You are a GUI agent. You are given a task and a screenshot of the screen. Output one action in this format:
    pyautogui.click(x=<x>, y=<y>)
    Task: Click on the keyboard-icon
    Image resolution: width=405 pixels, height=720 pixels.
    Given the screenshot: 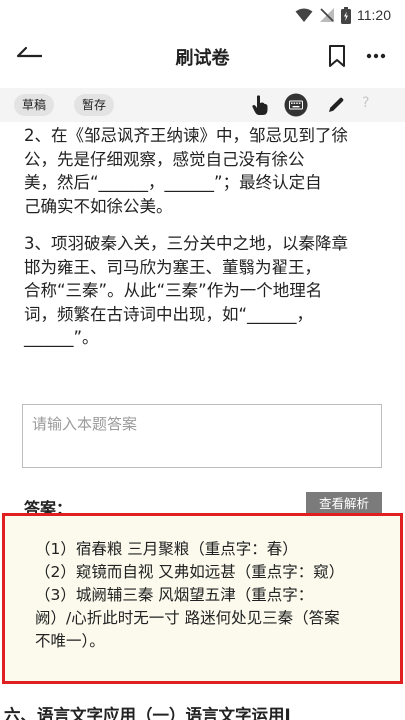 What is the action you would take?
    pyautogui.click(x=296, y=105)
    